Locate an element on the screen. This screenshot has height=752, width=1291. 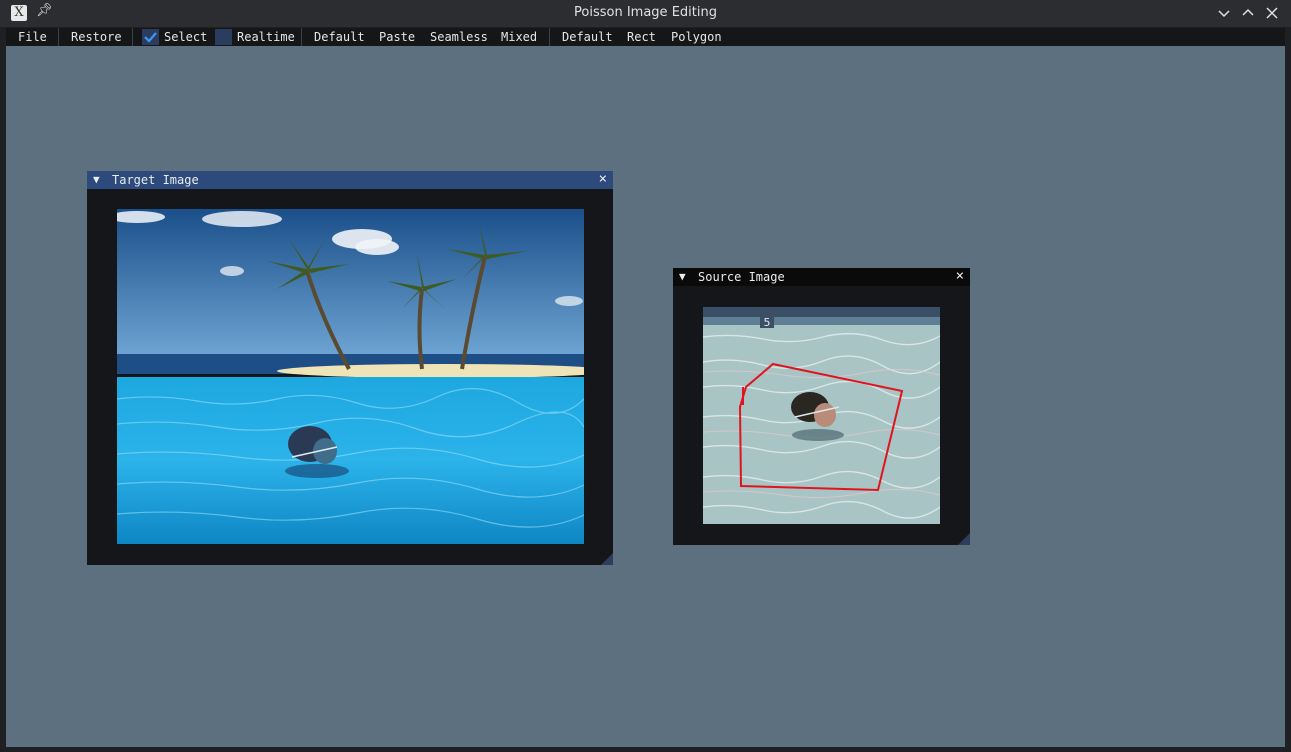
select-checkbox is located at coordinates (150, 37).